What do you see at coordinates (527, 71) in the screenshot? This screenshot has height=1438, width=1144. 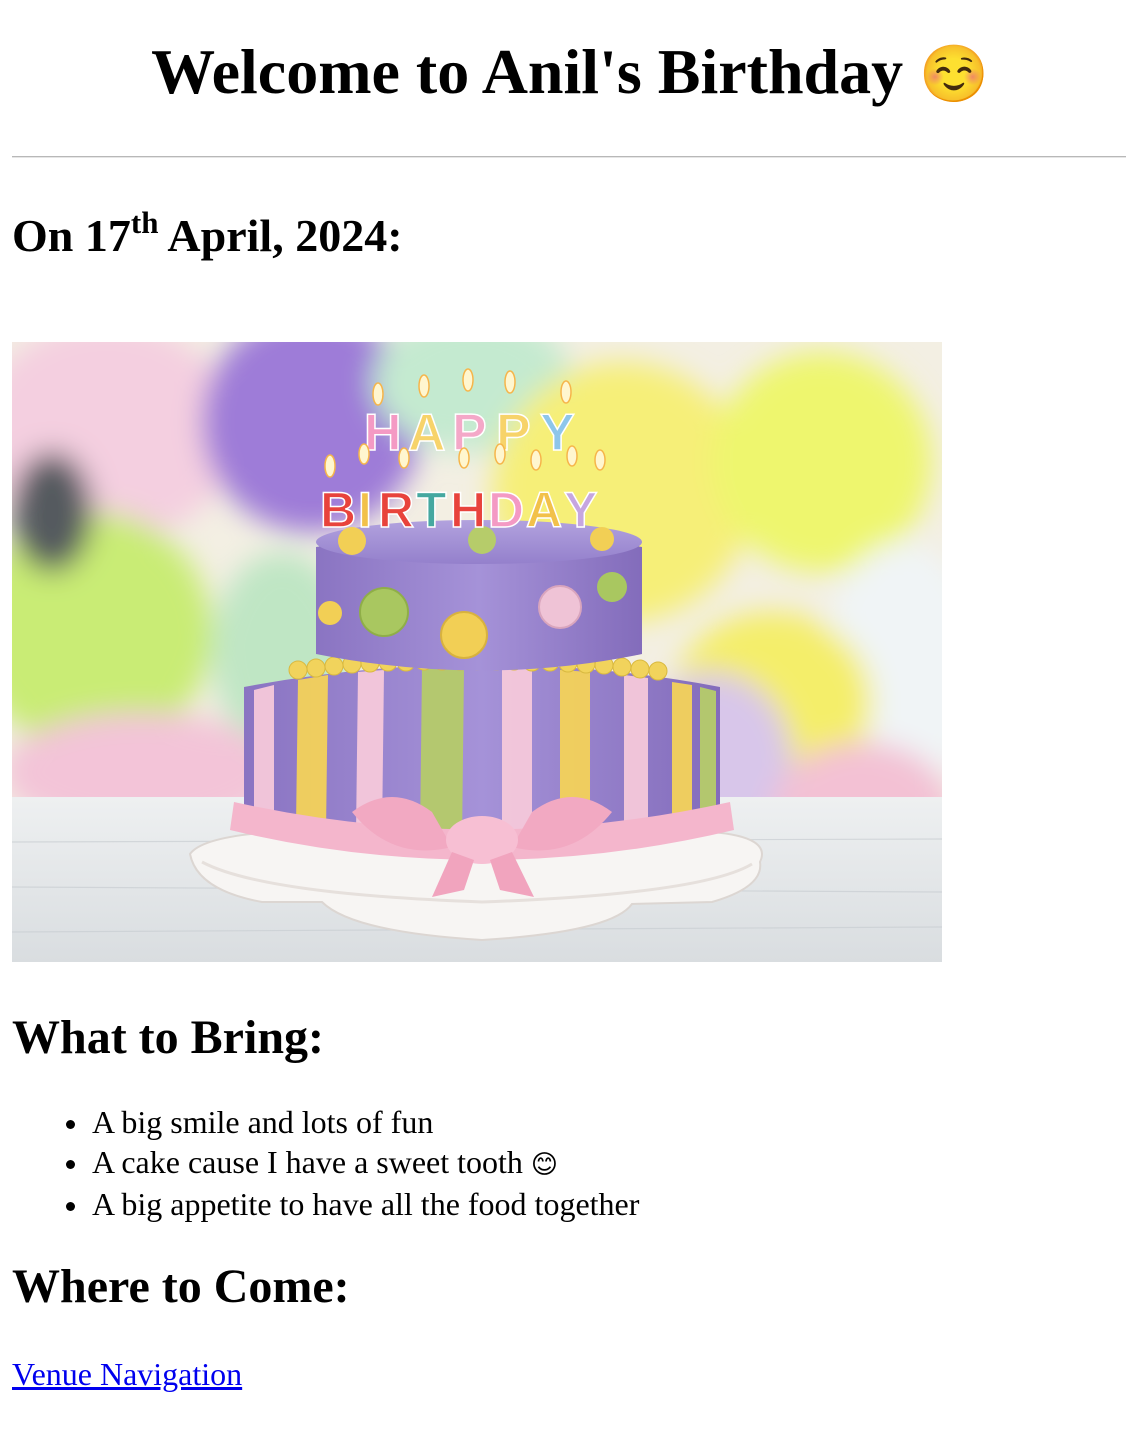 I see `page-title-text: Welcome to Anil's Birthday` at bounding box center [527, 71].